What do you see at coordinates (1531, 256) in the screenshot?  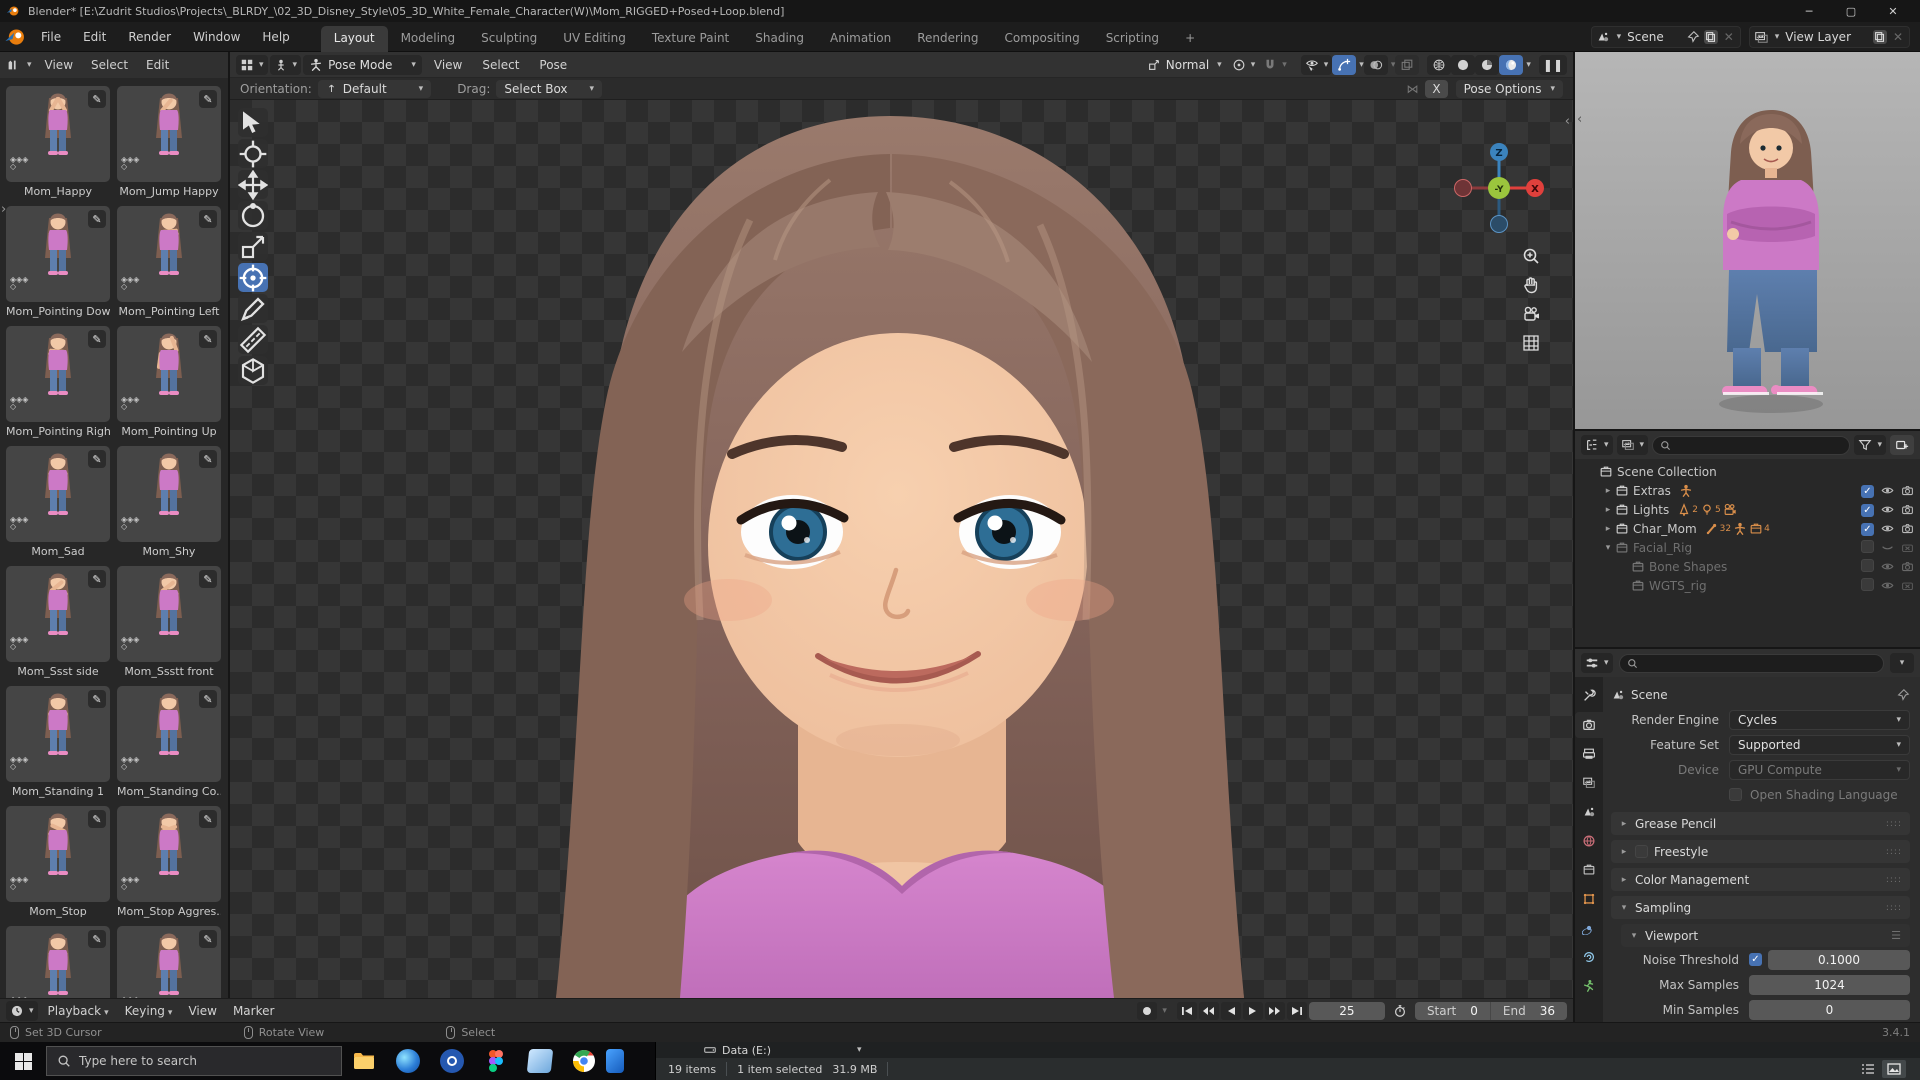 I see `zoom-icon` at bounding box center [1531, 256].